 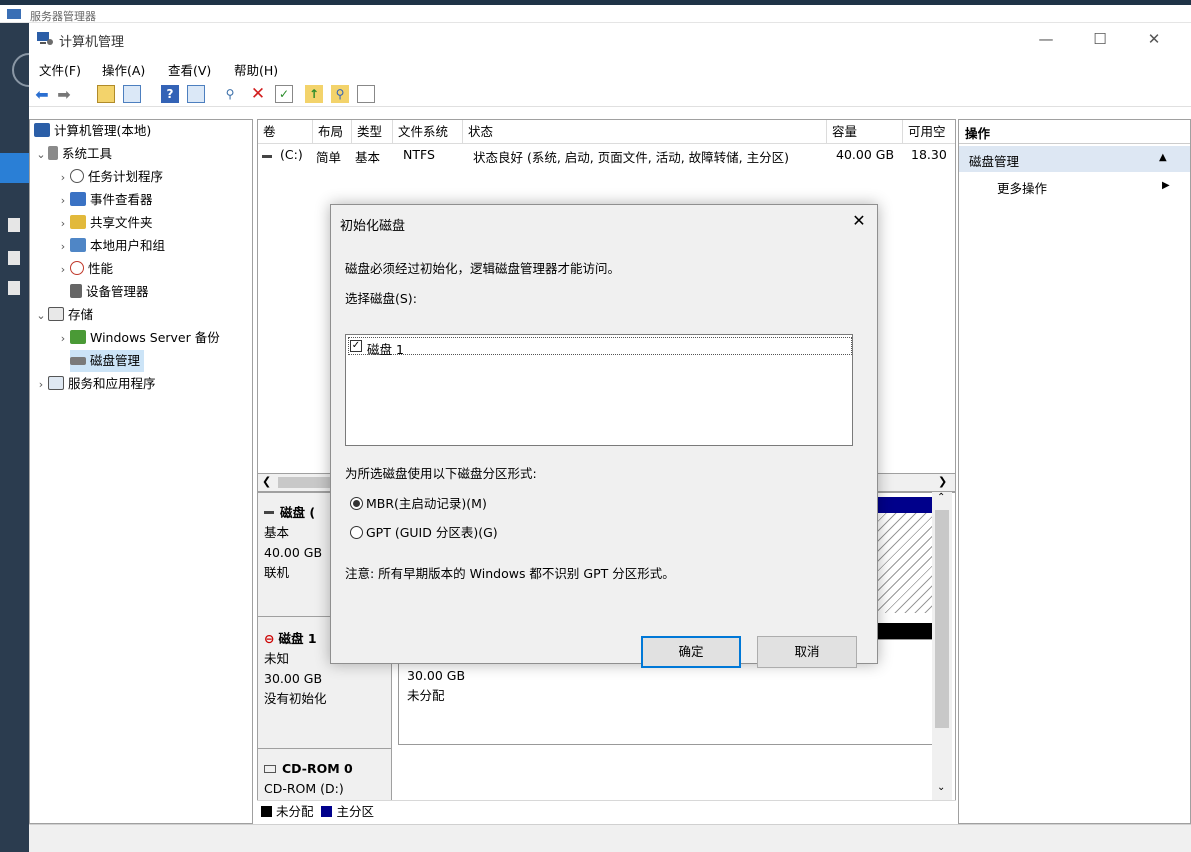 I want to click on cell-status: 状态良好 (系统, 启动, 页面文件, 活动, 故障转储, 主分区), so click(x=631, y=157).